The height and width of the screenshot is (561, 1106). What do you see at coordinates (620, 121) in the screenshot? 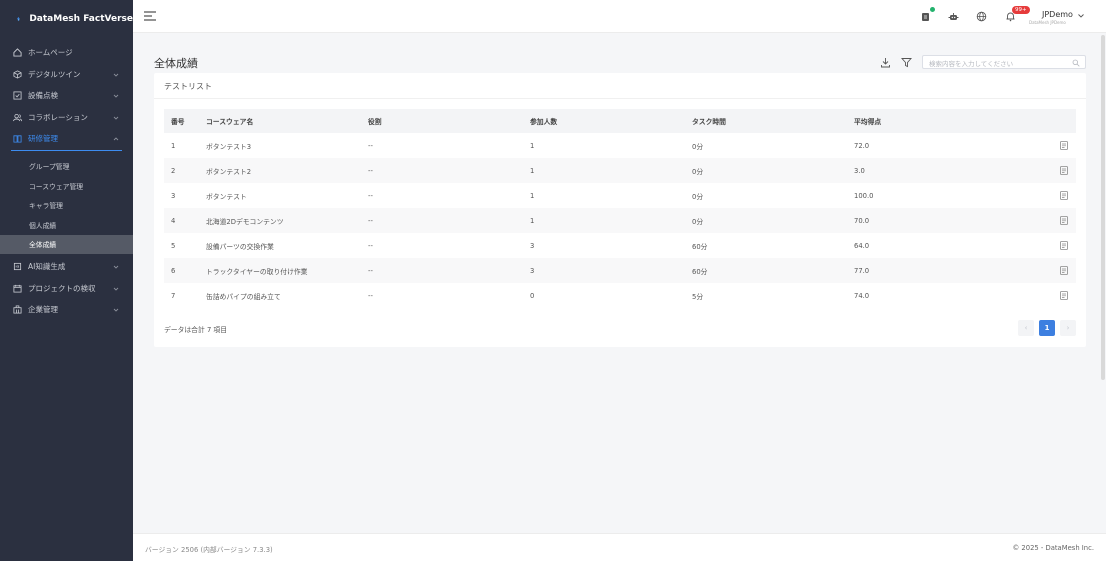
I see `table-header-row: 番号 コースウェア名 役割 参加人数 タスク時間 平均得点` at bounding box center [620, 121].